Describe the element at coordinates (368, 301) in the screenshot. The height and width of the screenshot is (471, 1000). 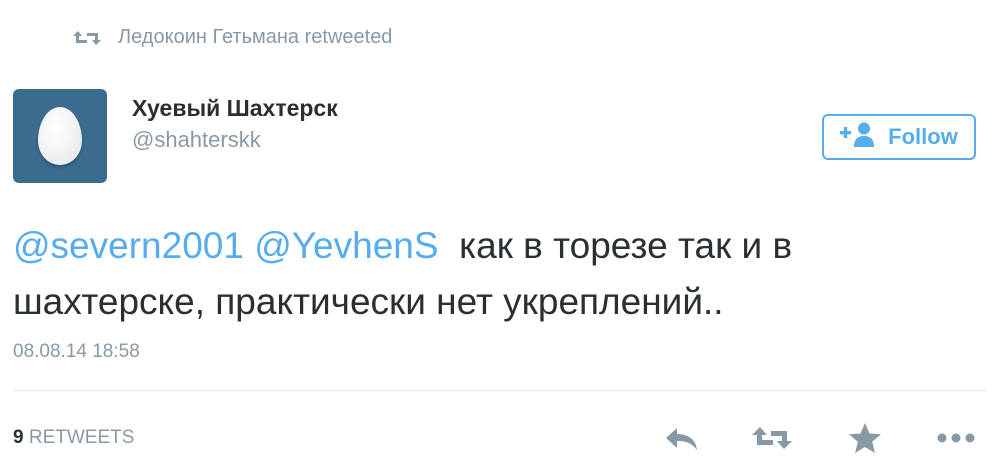
I see `tweet-text-line2: шахтерске, практически нет укреплений..` at that location.